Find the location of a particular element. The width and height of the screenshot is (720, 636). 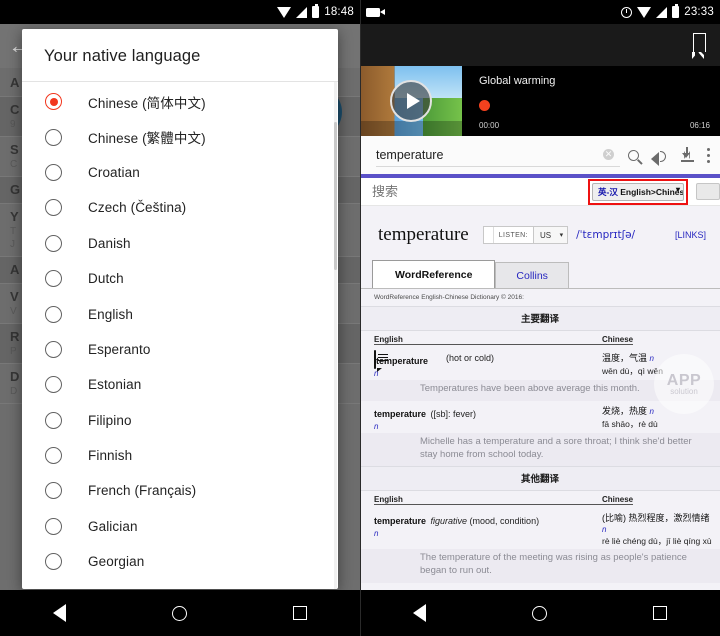

language-pair-select: 英-汉 English>Chines is located at coordinates (638, 191).